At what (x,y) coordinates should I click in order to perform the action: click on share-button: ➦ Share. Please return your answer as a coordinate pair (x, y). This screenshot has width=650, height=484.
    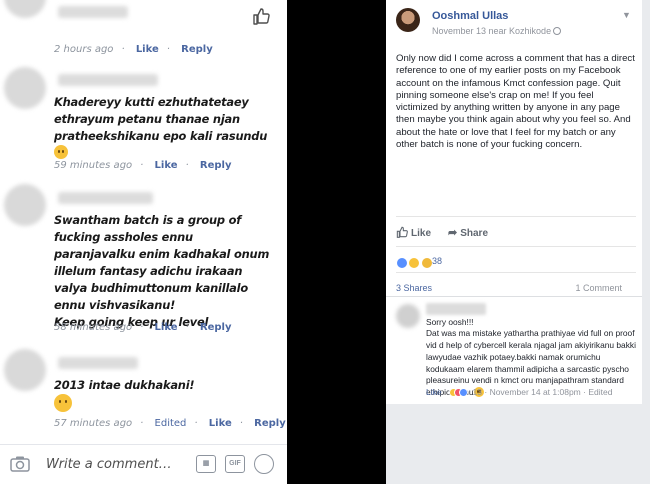
    Looking at the image, I should click on (468, 232).